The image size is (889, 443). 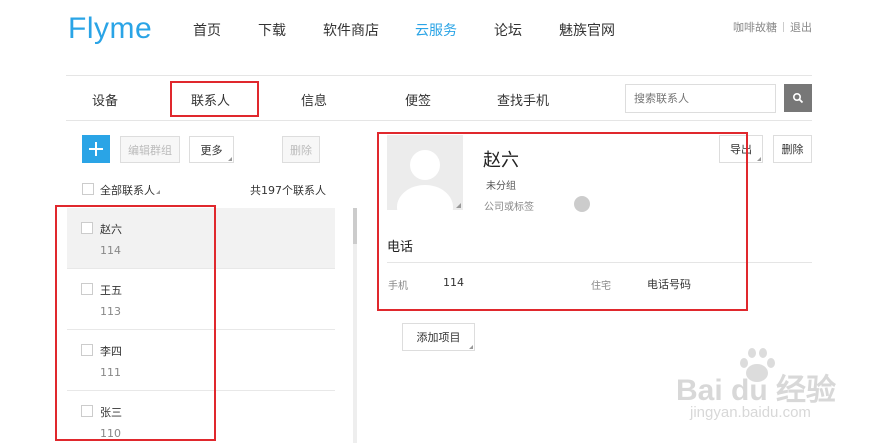 What do you see at coordinates (288, 190) in the screenshot?
I see `contact-count: 共197个联系人` at bounding box center [288, 190].